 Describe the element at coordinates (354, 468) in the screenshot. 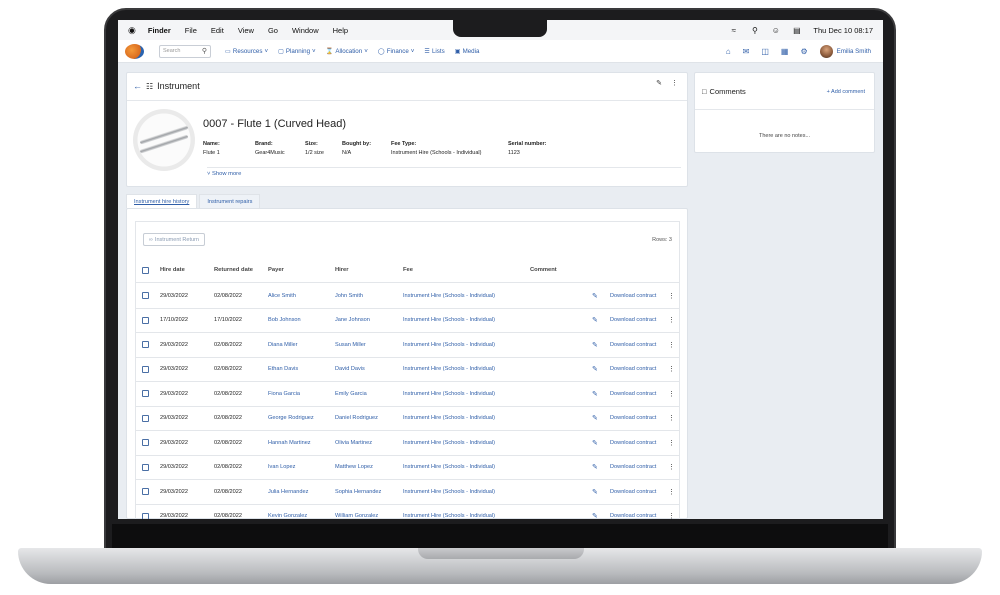

I see `cell-hirer: Matthew Lopez` at that location.